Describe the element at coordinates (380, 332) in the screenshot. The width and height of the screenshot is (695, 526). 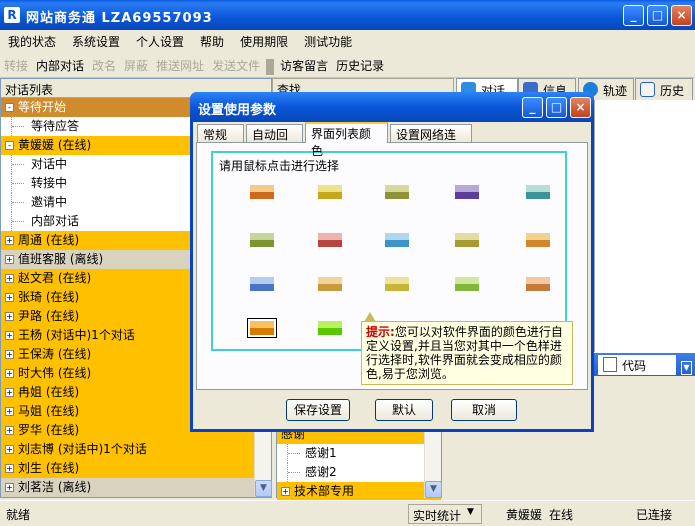
I see `tip-label: 提示:` at that location.